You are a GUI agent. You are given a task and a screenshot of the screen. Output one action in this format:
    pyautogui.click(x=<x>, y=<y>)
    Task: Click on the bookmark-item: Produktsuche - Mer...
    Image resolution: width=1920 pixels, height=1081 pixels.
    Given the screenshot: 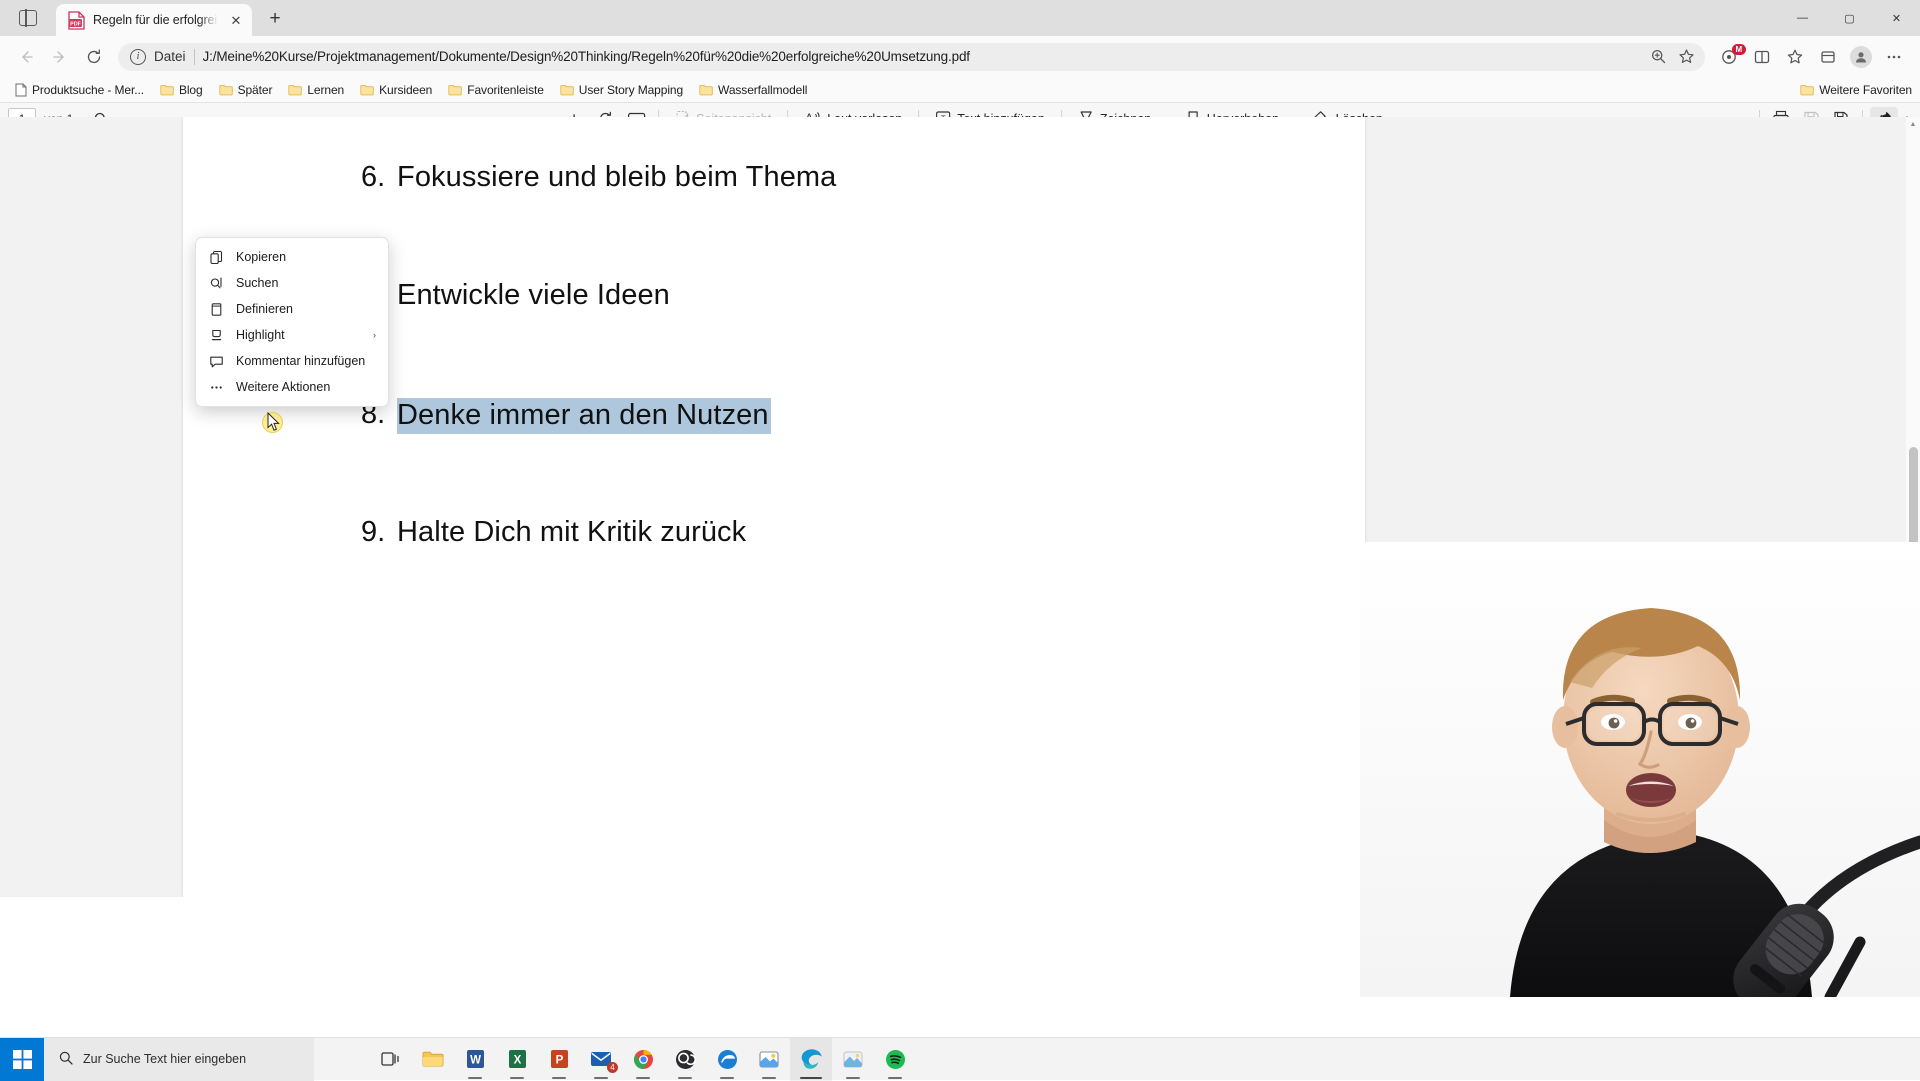 What is the action you would take?
    pyautogui.click(x=79, y=90)
    